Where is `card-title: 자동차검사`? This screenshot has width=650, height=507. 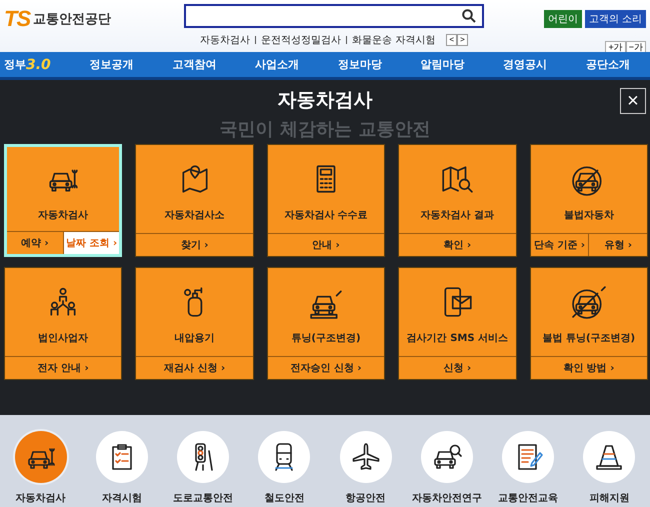 card-title: 자동차검사 is located at coordinates (63, 215).